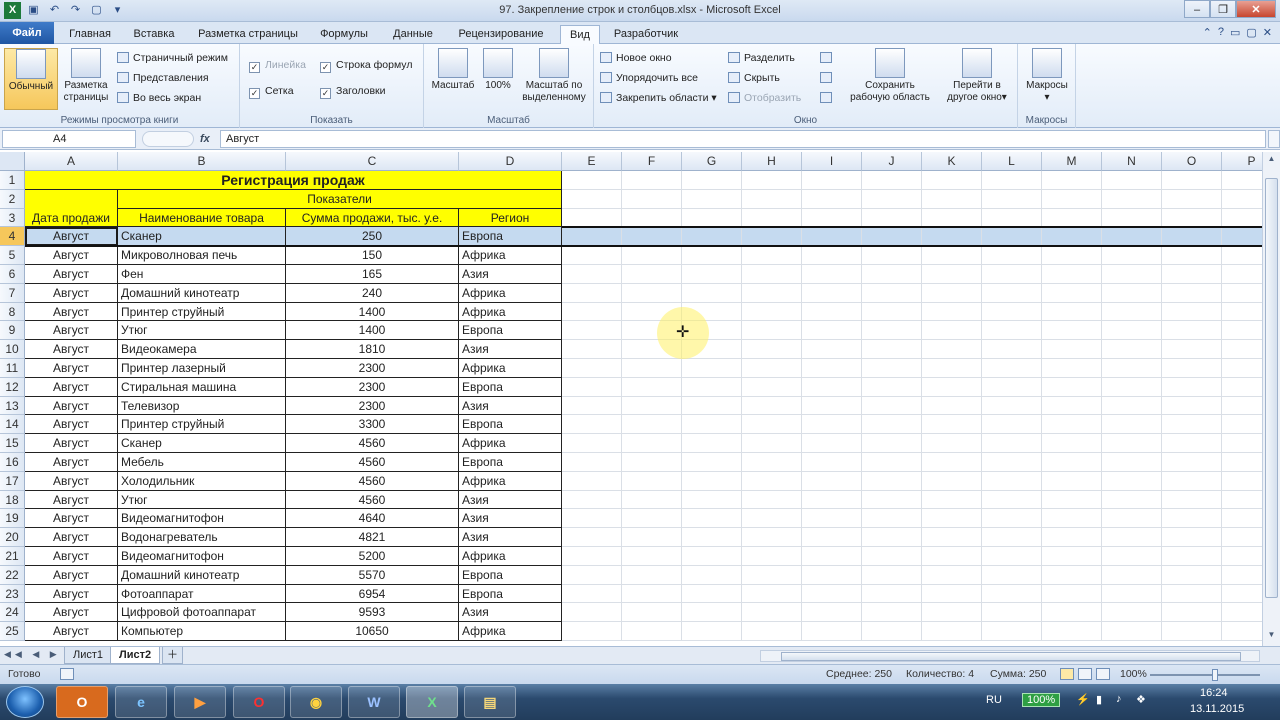  What do you see at coordinates (1271, 399) in the screenshot?
I see `vertical-scrollbar: ▲ ▼` at bounding box center [1271, 399].